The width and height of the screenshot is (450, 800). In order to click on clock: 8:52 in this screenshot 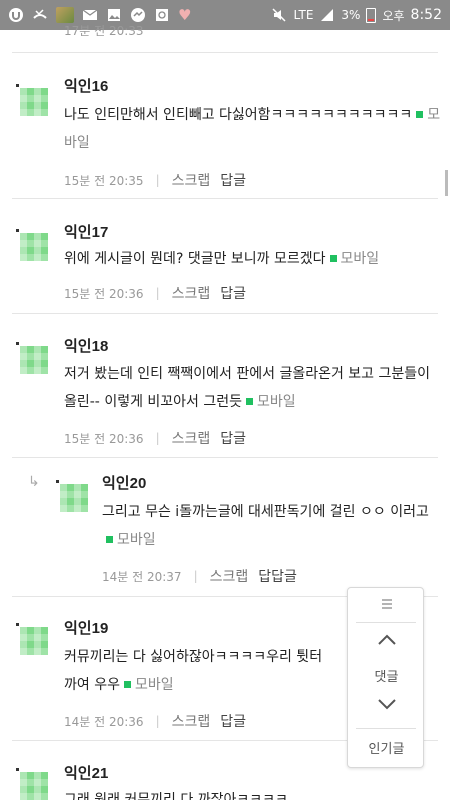, I will do `click(426, 15)`.